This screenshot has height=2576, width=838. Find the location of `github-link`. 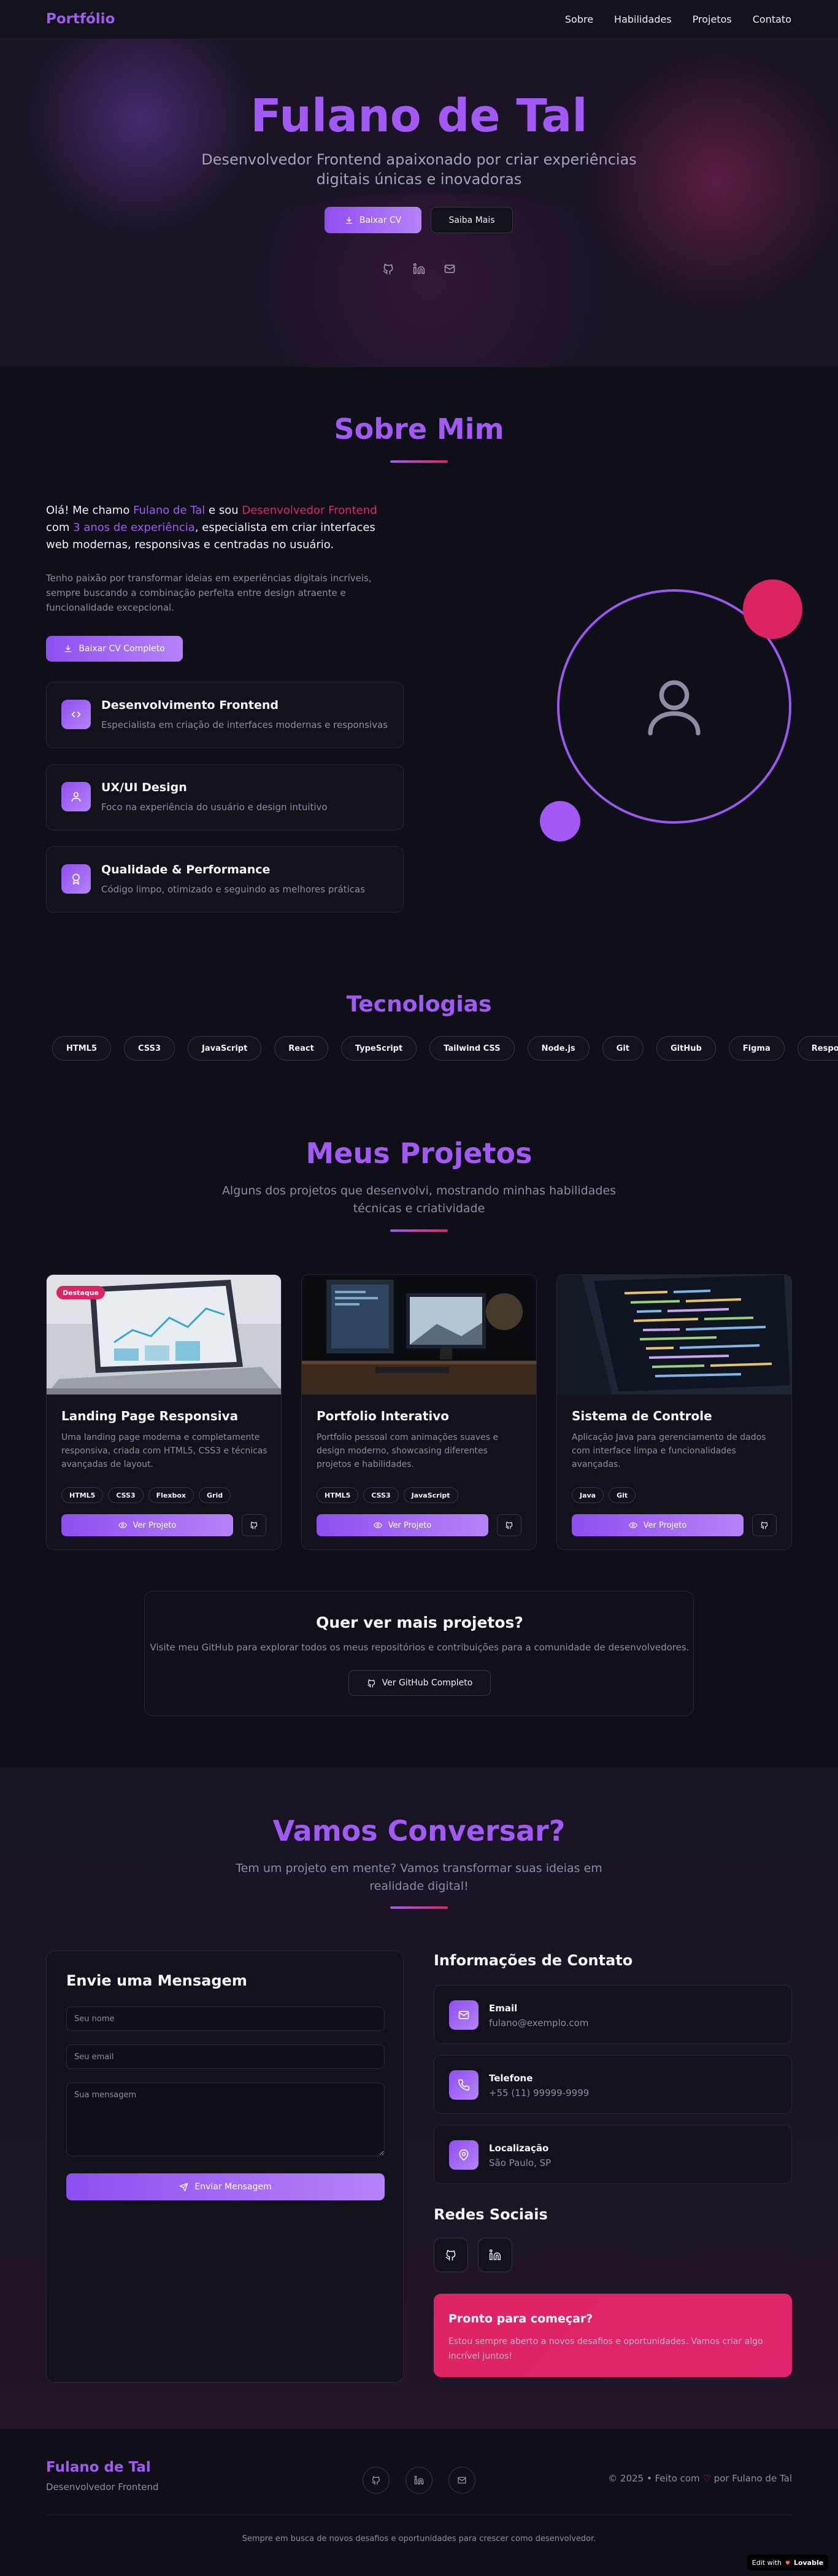

github-link is located at coordinates (451, 2255).